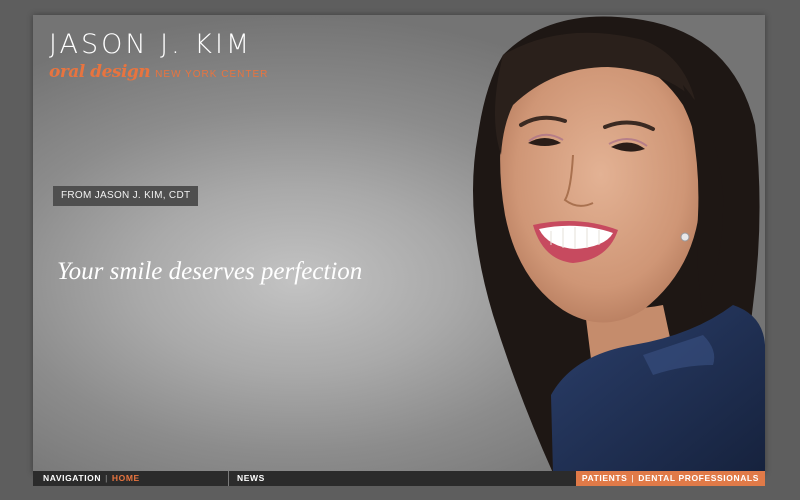 The height and width of the screenshot is (500, 800). What do you see at coordinates (100, 72) in the screenshot?
I see `oral-design-logo: oral design` at bounding box center [100, 72].